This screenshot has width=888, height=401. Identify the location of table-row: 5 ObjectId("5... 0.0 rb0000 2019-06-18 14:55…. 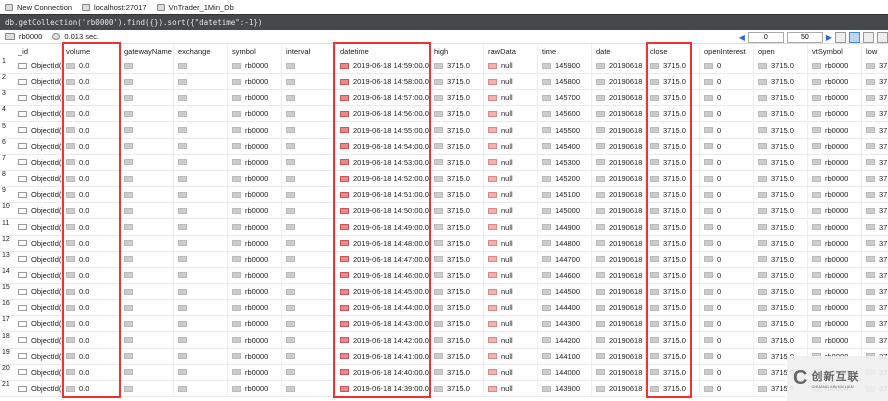
(444, 130).